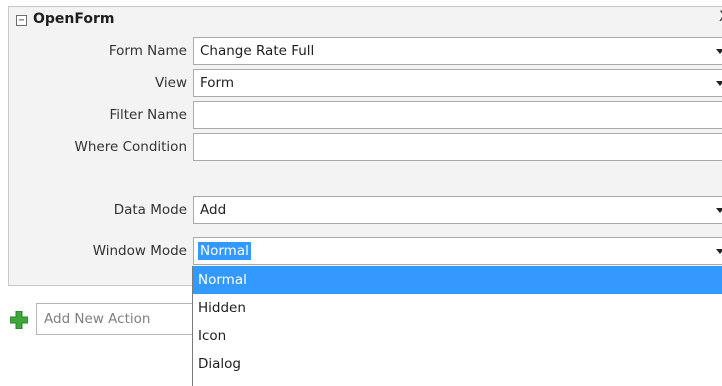 This screenshot has width=722, height=386. I want to click on form-name-combobox: Change Rate Full, so click(457, 51).